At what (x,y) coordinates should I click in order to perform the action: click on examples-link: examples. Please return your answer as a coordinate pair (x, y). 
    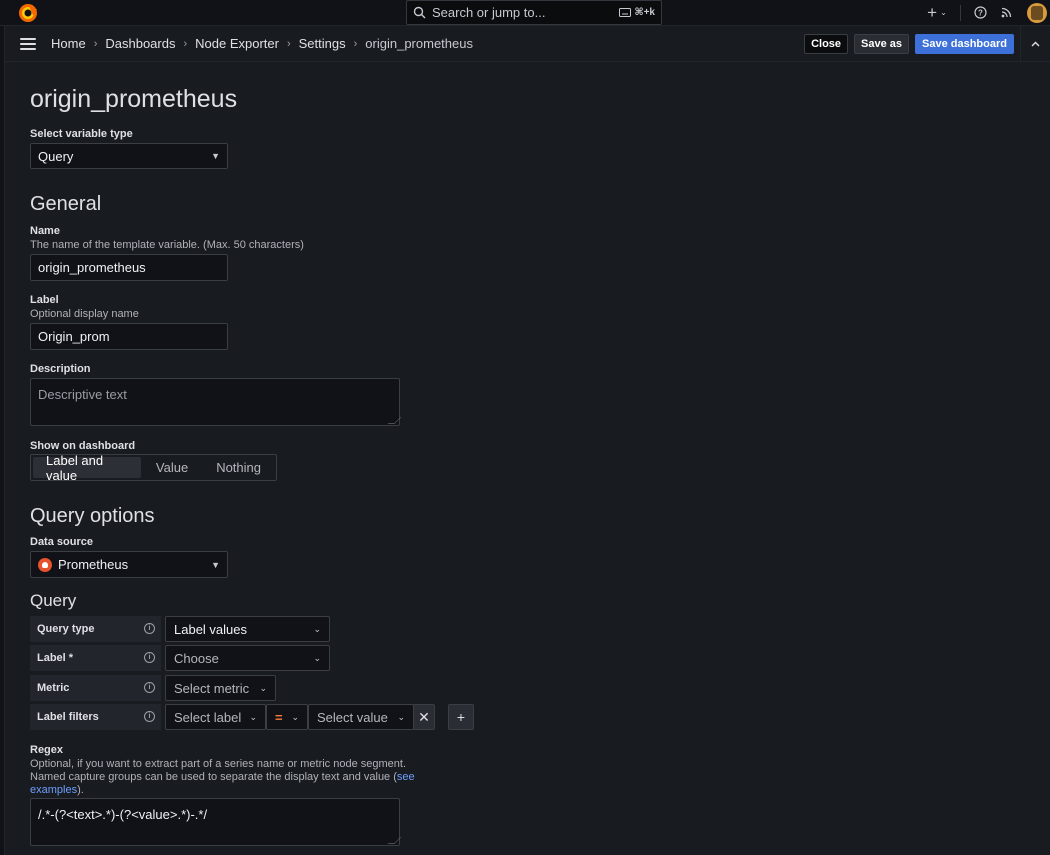
    Looking at the image, I should click on (53, 790).